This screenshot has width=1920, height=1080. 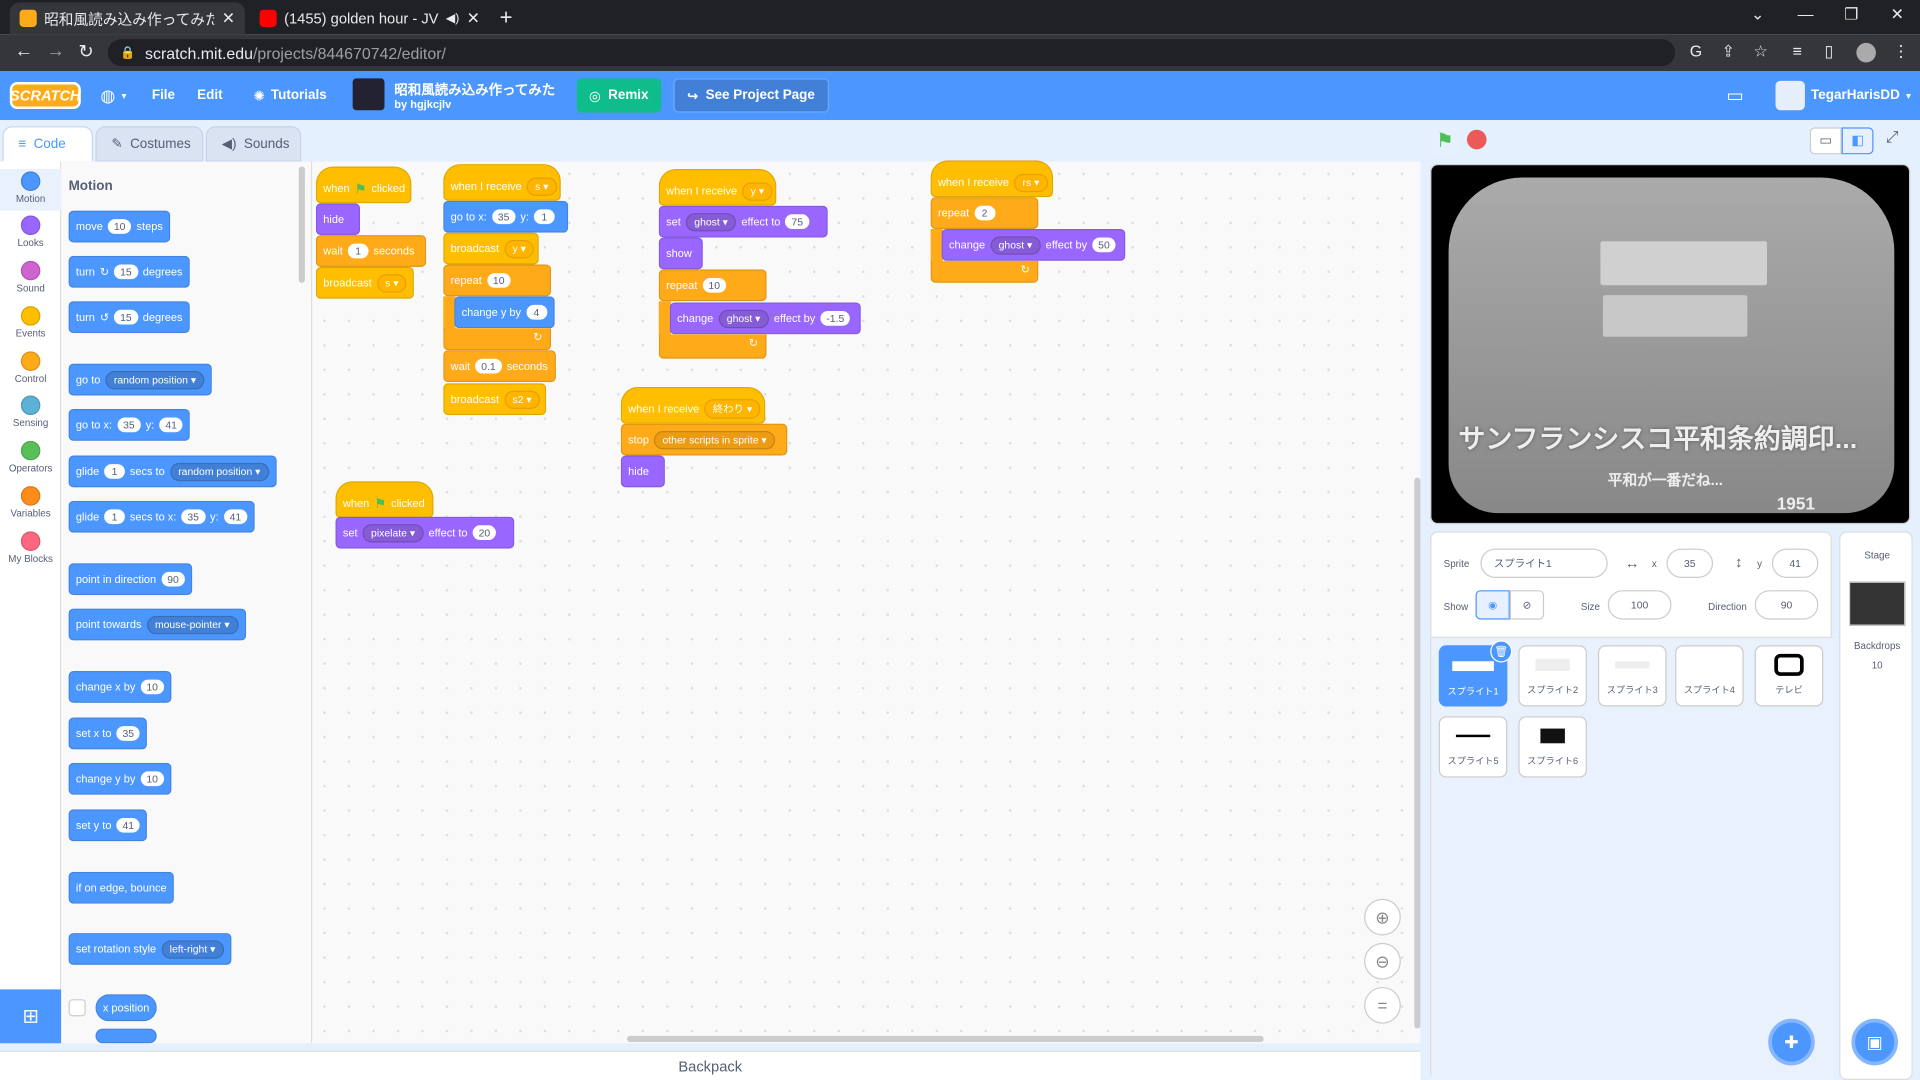 What do you see at coordinates (1476, 139) in the screenshot?
I see `stop-button` at bounding box center [1476, 139].